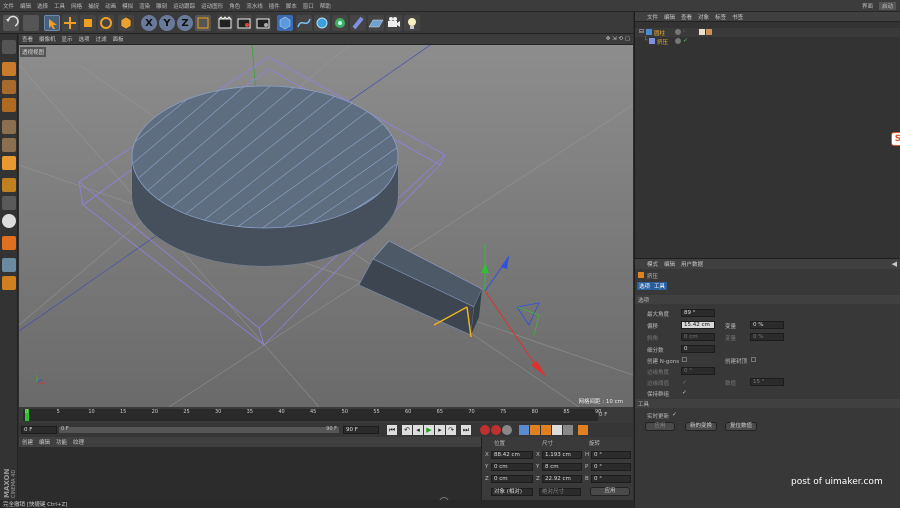 The width and height of the screenshot is (900, 508). Describe the element at coordinates (9, 203) in the screenshot. I see `tweak-mode-icon` at that location.